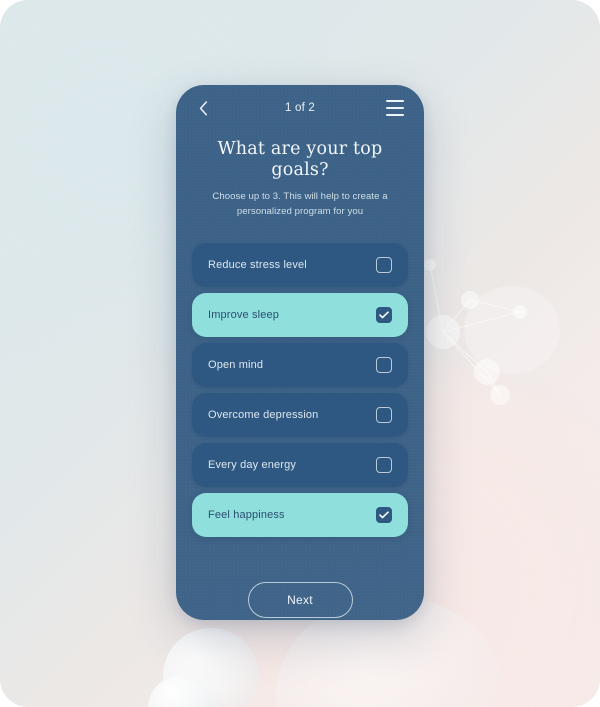  Describe the element at coordinates (246, 514) in the screenshot. I see `goal-option-label: Feel happiness` at that location.